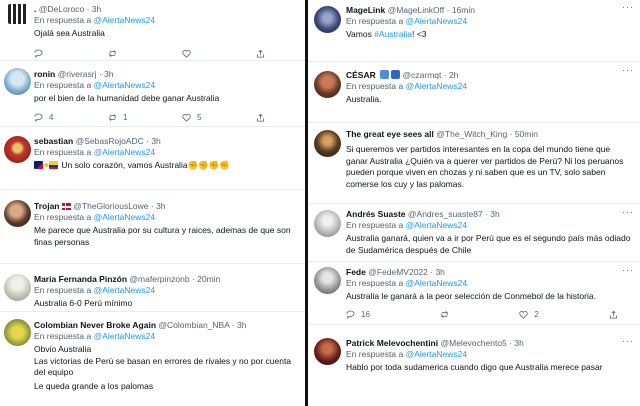  I want to click on author-name: The great eye sees all, so click(390, 134).